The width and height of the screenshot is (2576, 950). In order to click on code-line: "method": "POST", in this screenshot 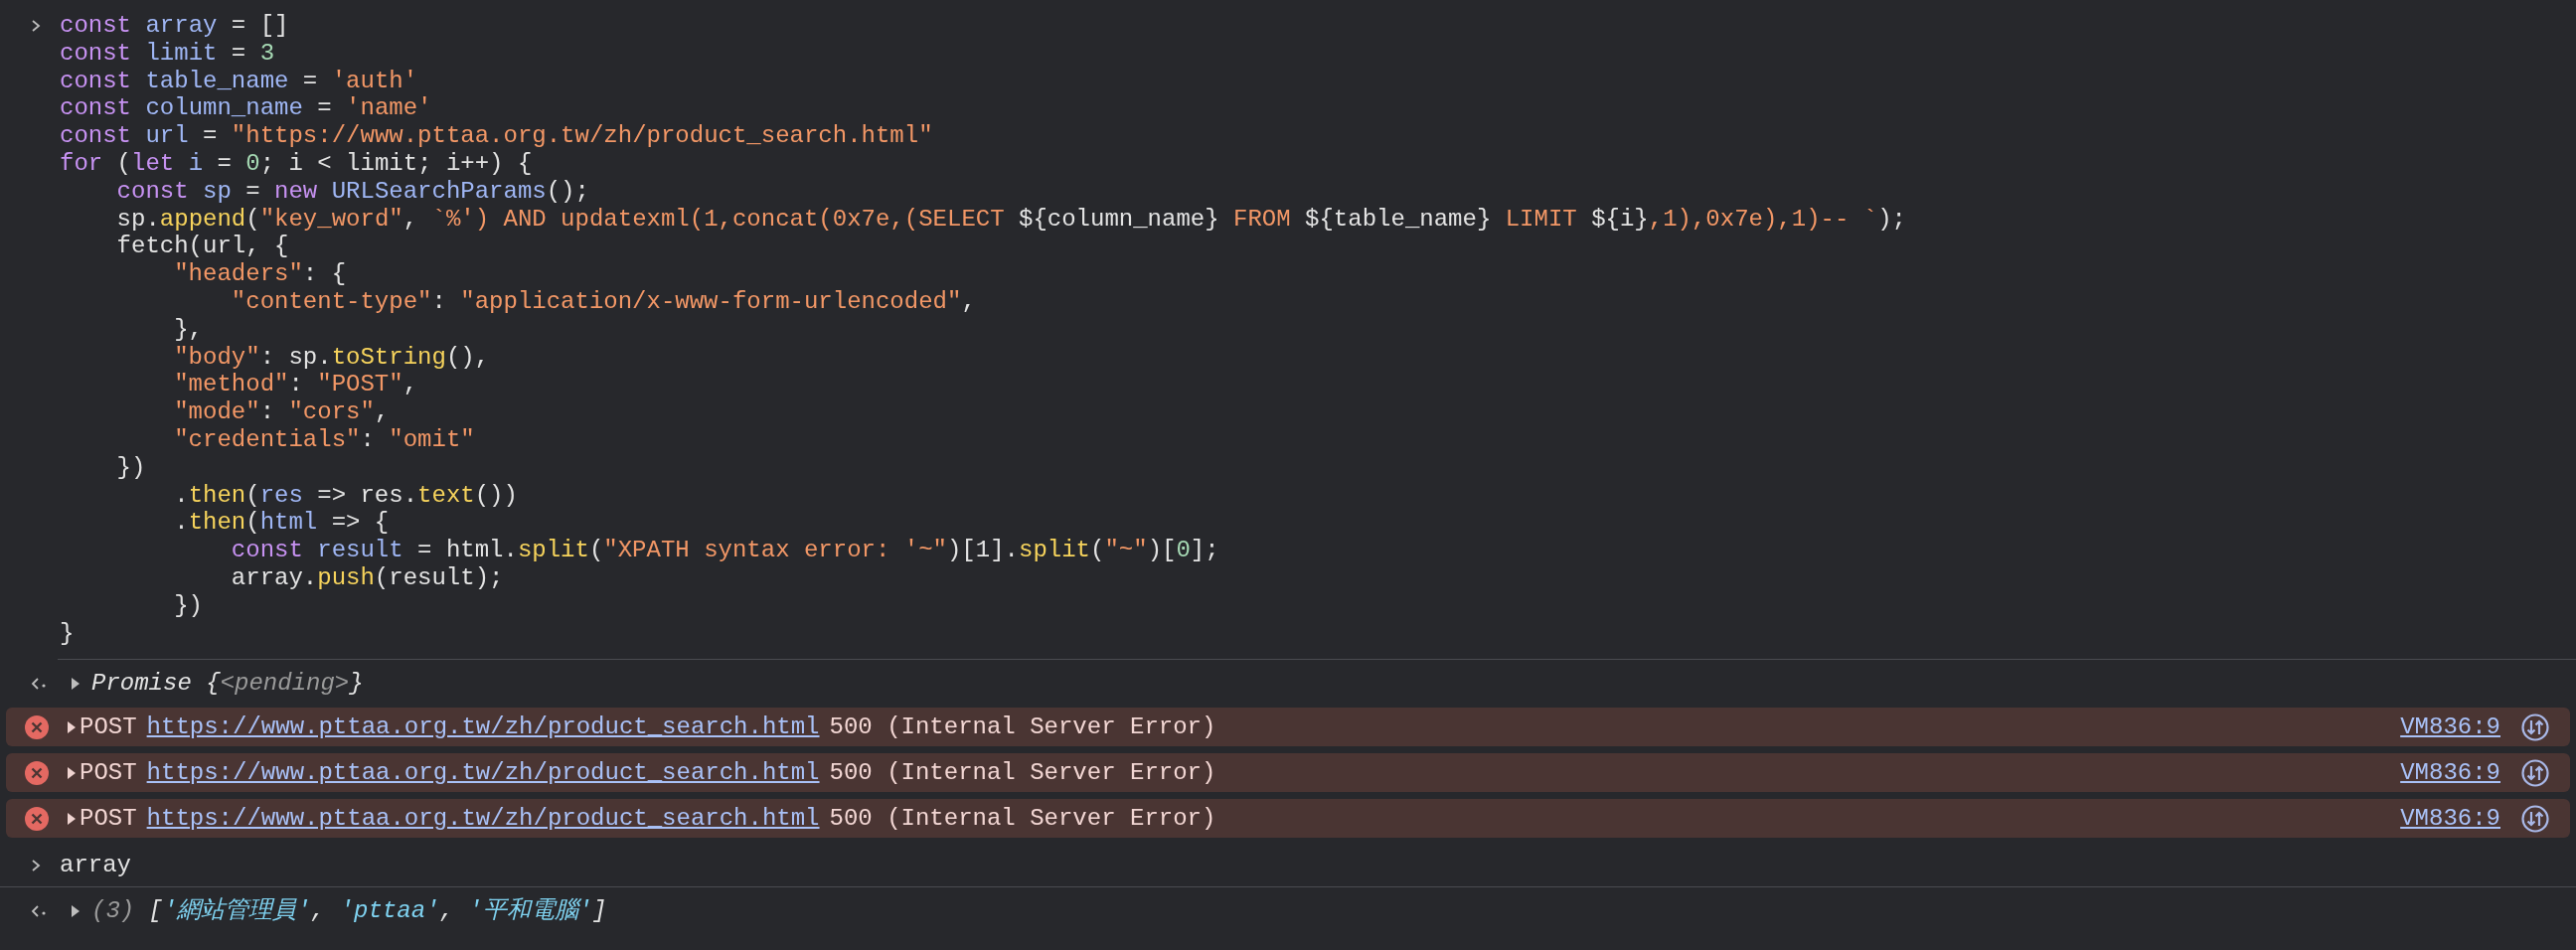, I will do `click(296, 385)`.